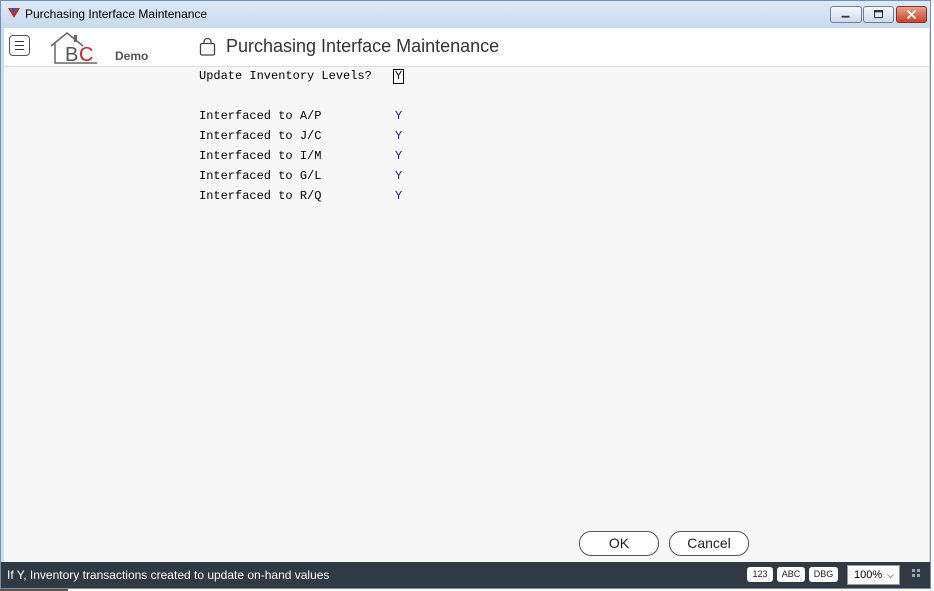 This screenshot has width=934, height=591. I want to click on interface-value-rq: Y, so click(398, 196).